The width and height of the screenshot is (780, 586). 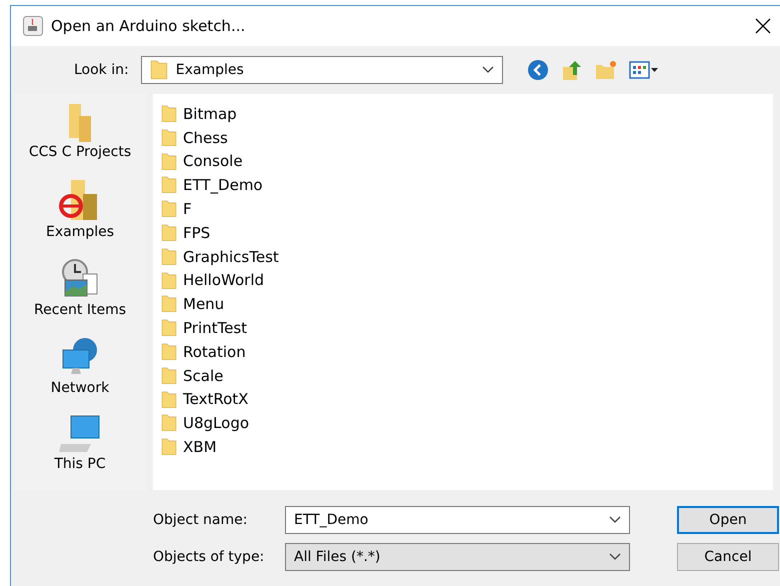 I want to click on folder-name: TextRotX, so click(x=215, y=399).